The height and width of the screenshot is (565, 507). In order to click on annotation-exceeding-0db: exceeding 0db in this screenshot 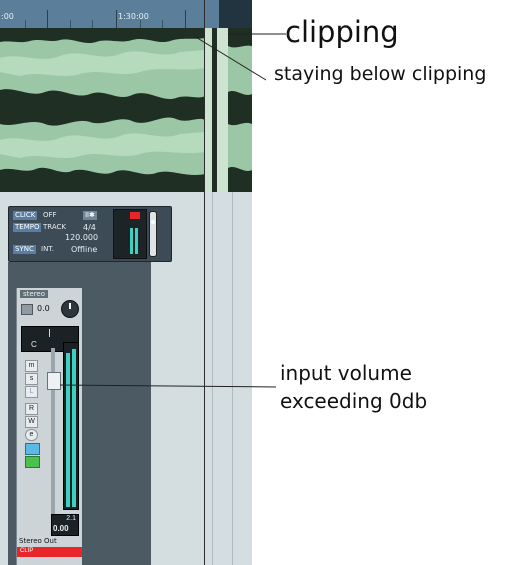, I will do `click(354, 401)`.